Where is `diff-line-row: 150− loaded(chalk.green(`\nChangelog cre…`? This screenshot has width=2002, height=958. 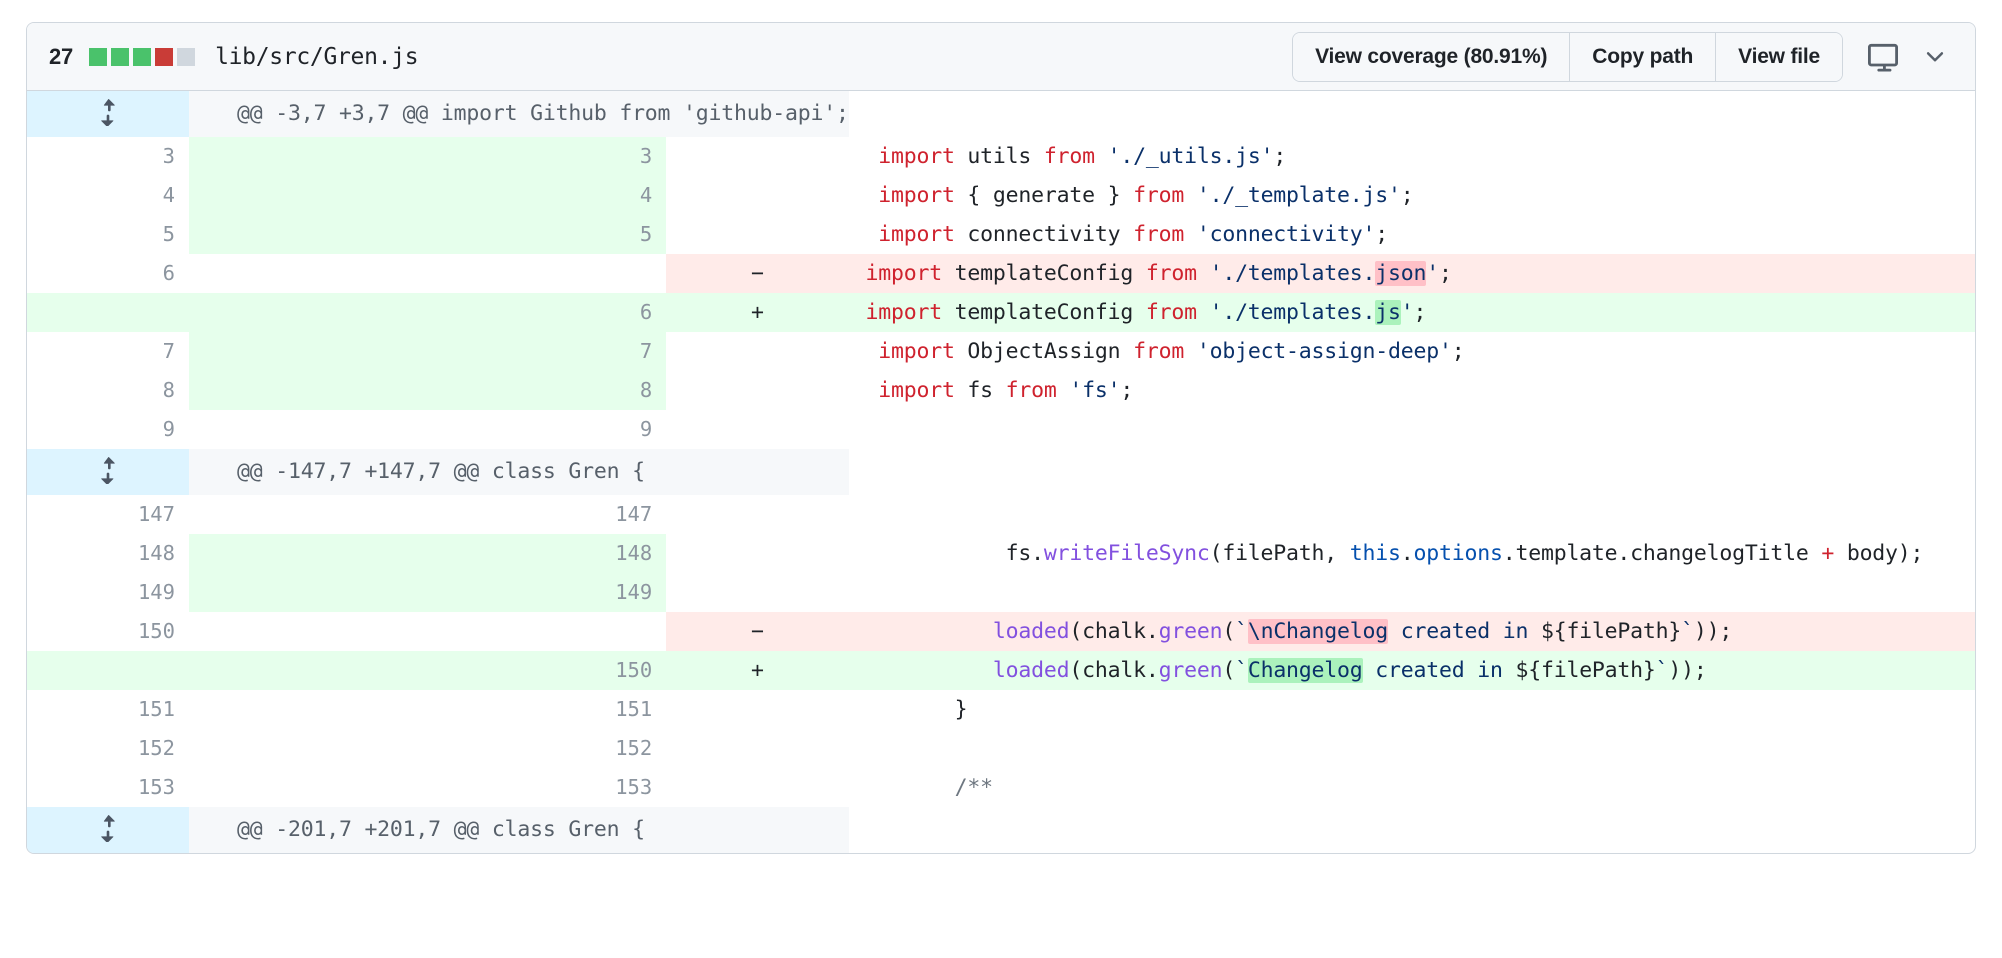 diff-line-row: 150− loaded(chalk.green(`\nChangelog cre… is located at coordinates (1001, 631).